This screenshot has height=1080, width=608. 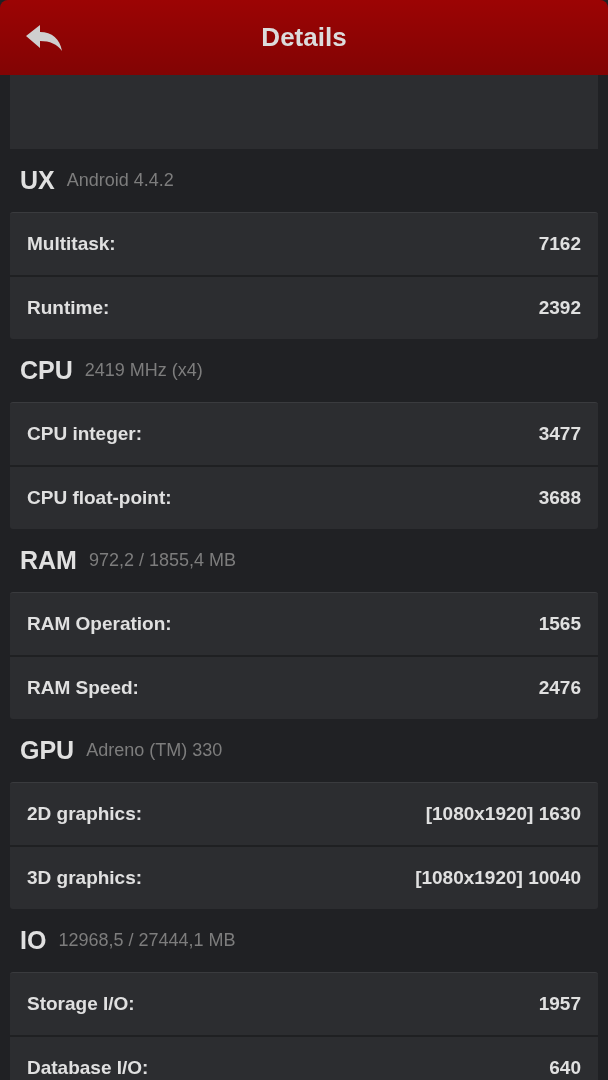 I want to click on section-info: Adreno (TM) 330, so click(x=154, y=750).